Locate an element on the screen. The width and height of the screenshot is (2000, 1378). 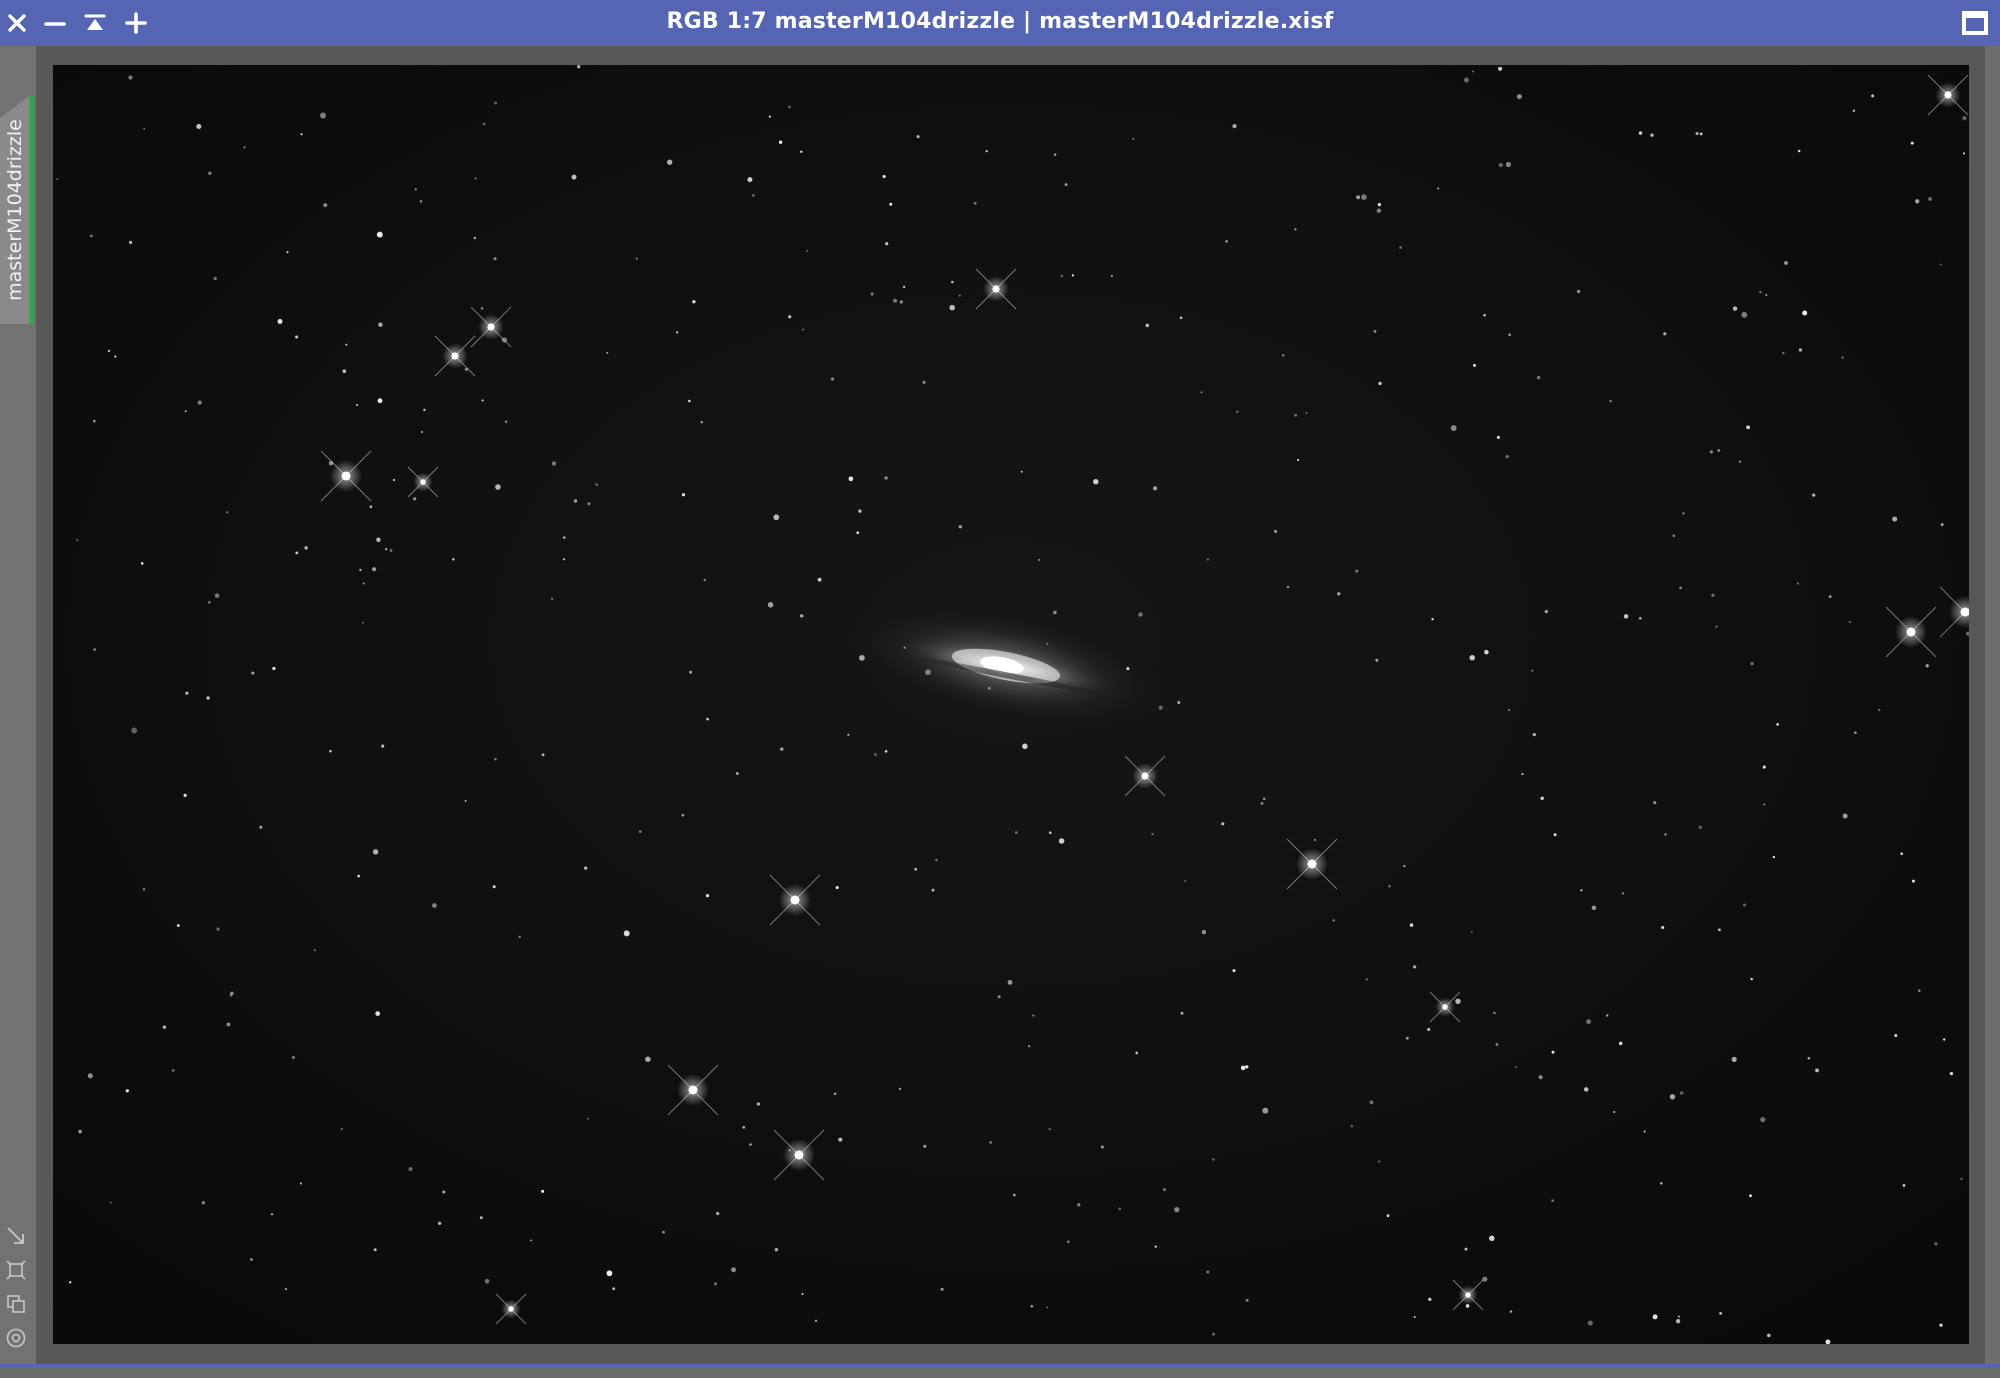
clone-view-button is located at coordinates (16, 1306).